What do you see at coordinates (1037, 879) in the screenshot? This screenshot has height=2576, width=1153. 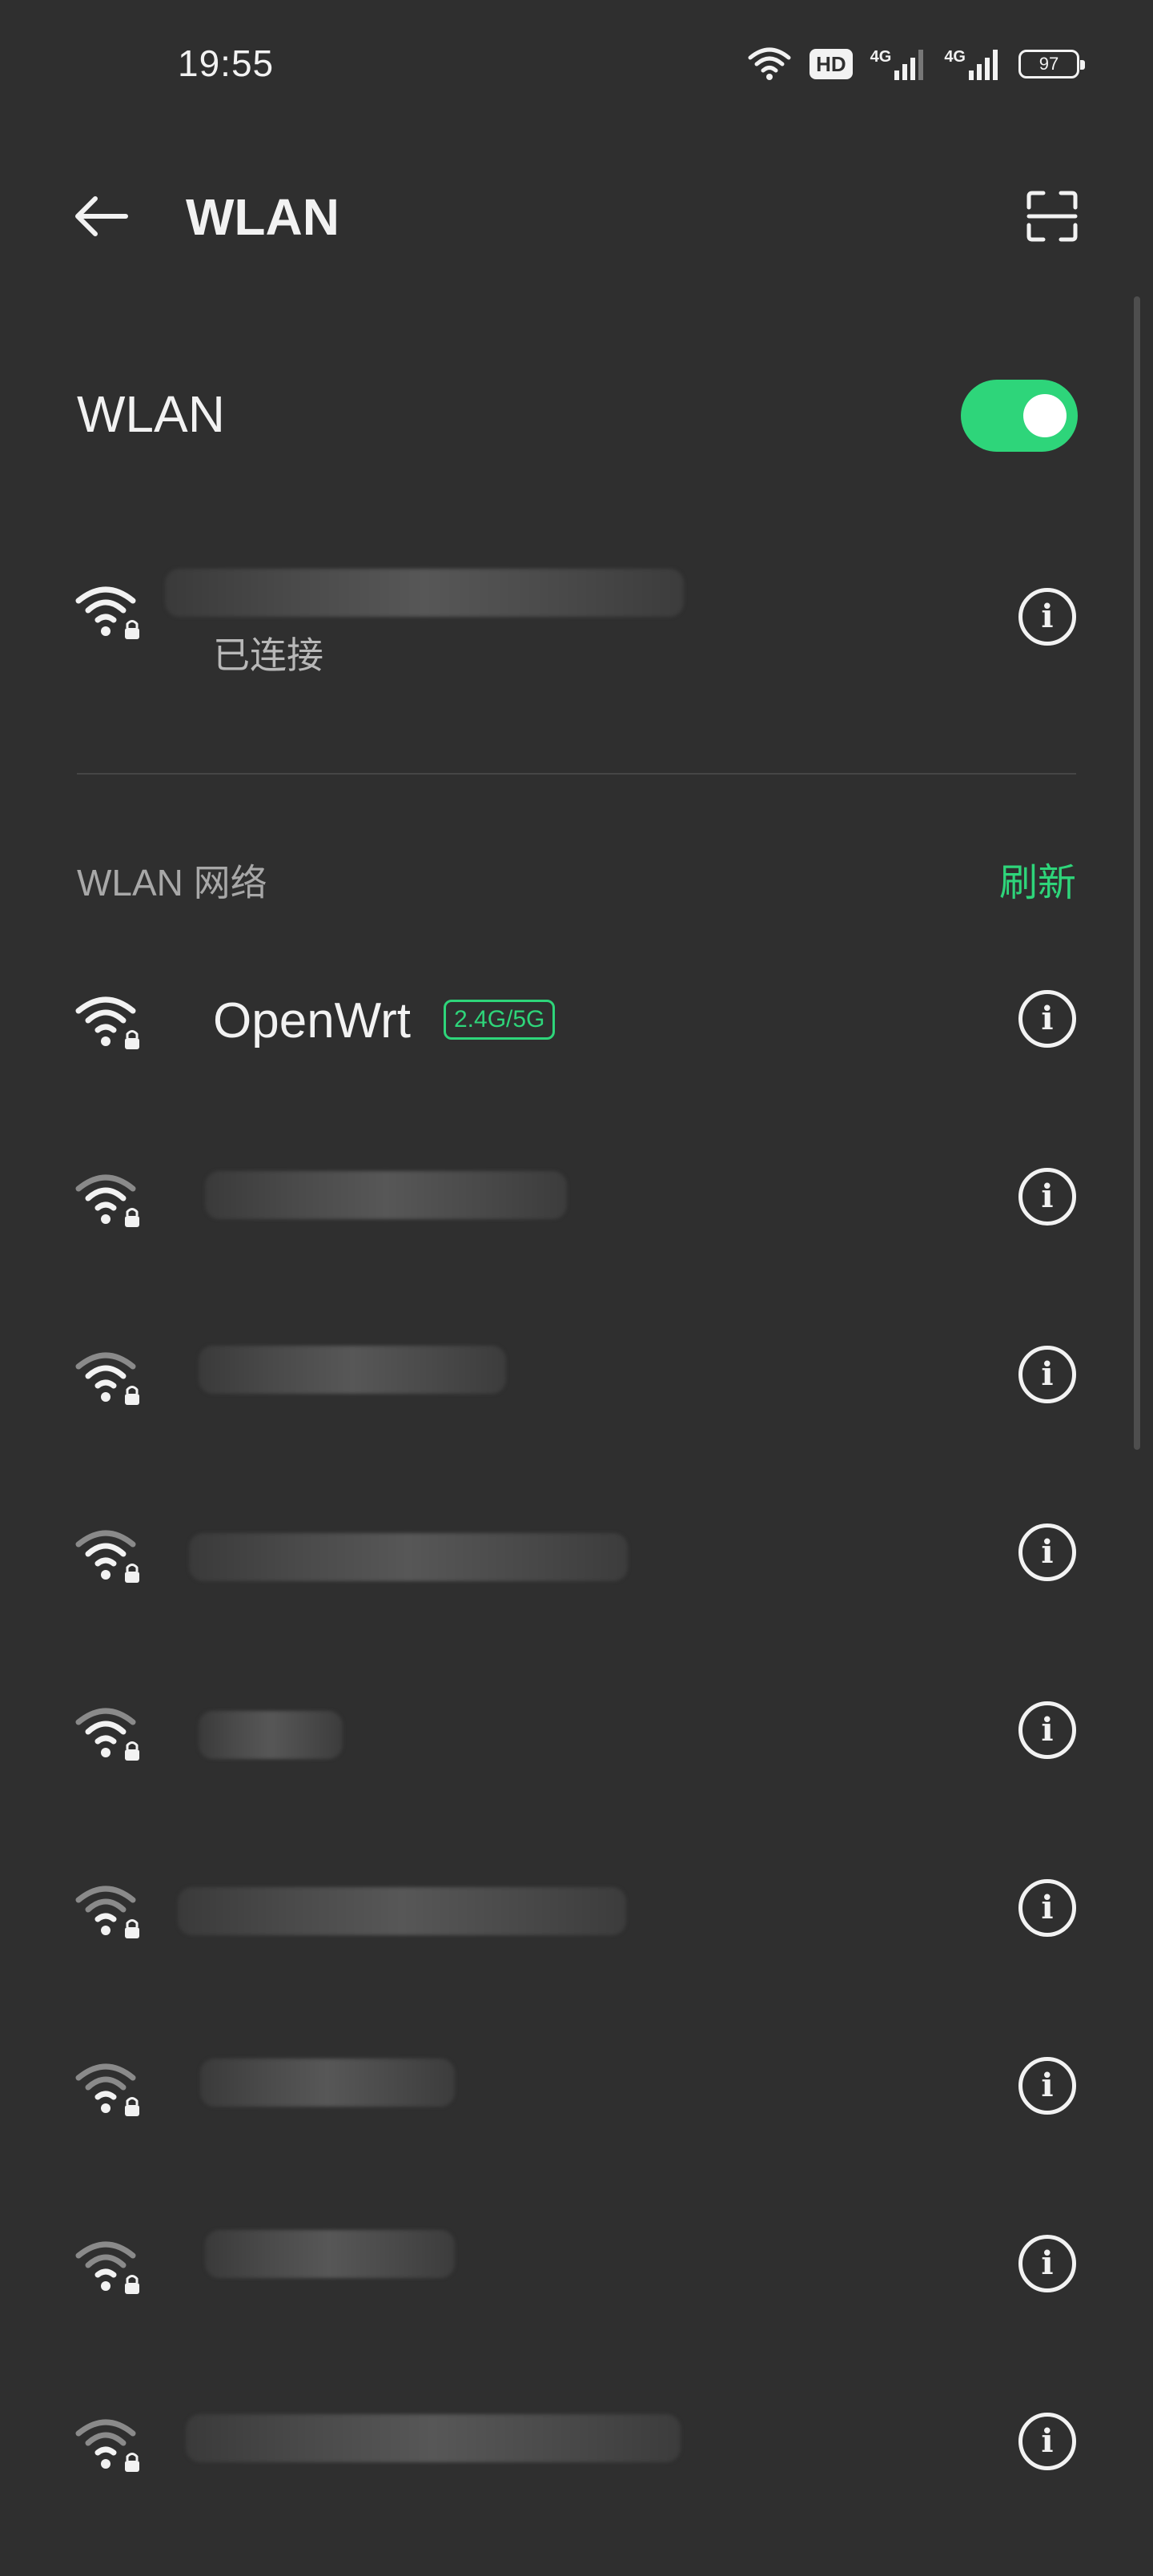 I see `refresh-button: 刷新` at bounding box center [1037, 879].